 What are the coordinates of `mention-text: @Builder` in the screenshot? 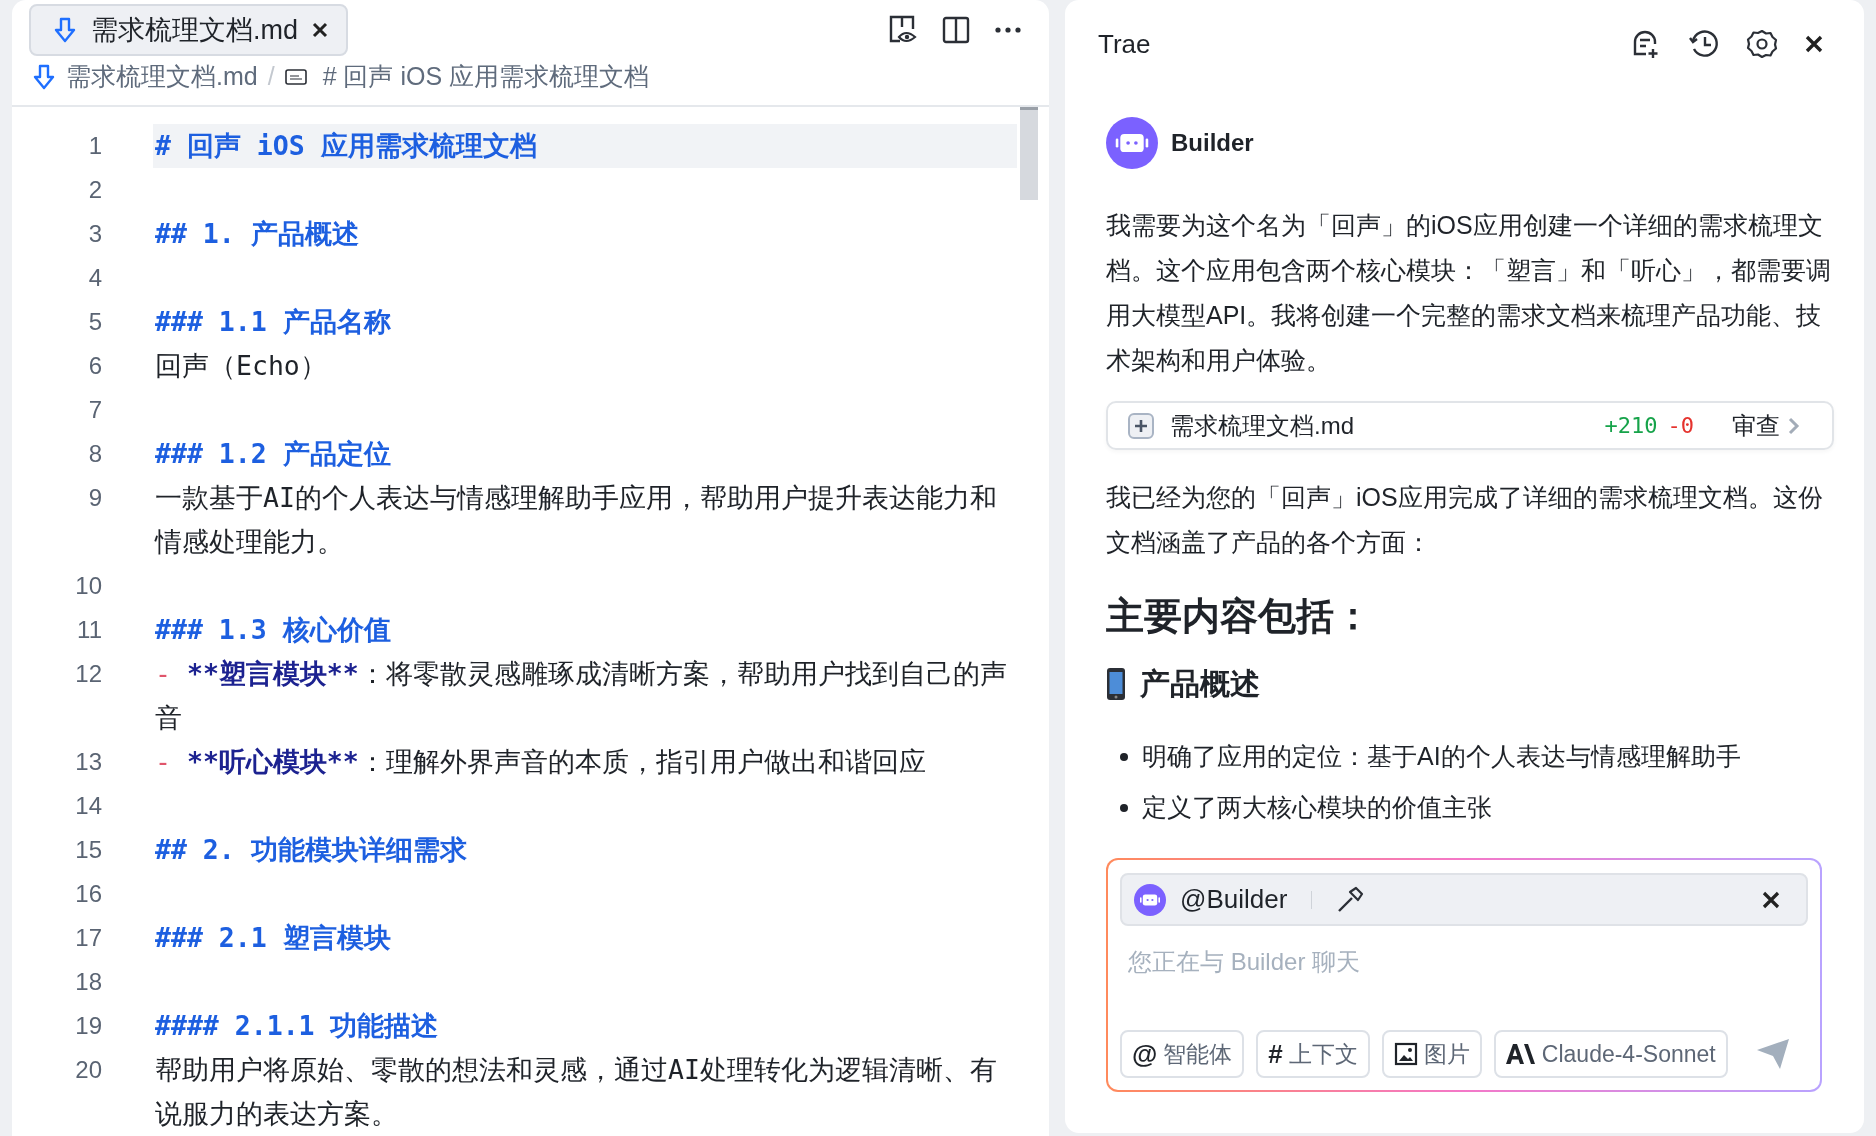 It's located at (1234, 899).